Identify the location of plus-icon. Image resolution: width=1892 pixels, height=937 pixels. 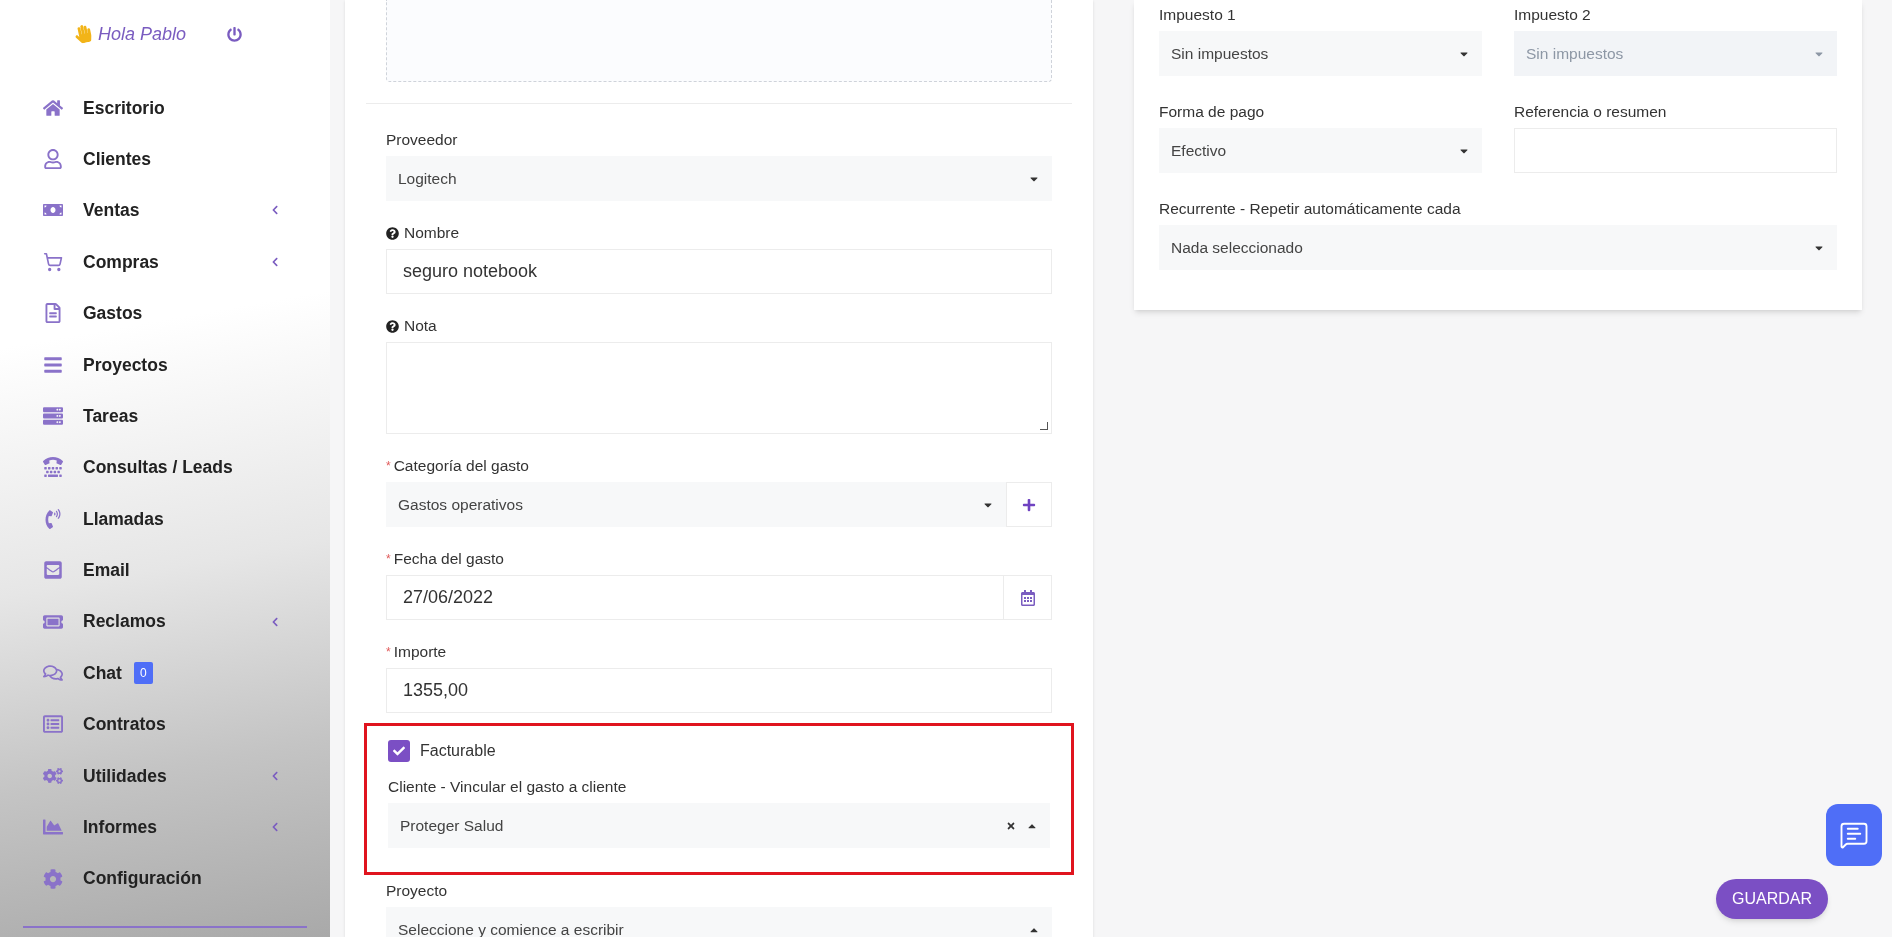
(1029, 504).